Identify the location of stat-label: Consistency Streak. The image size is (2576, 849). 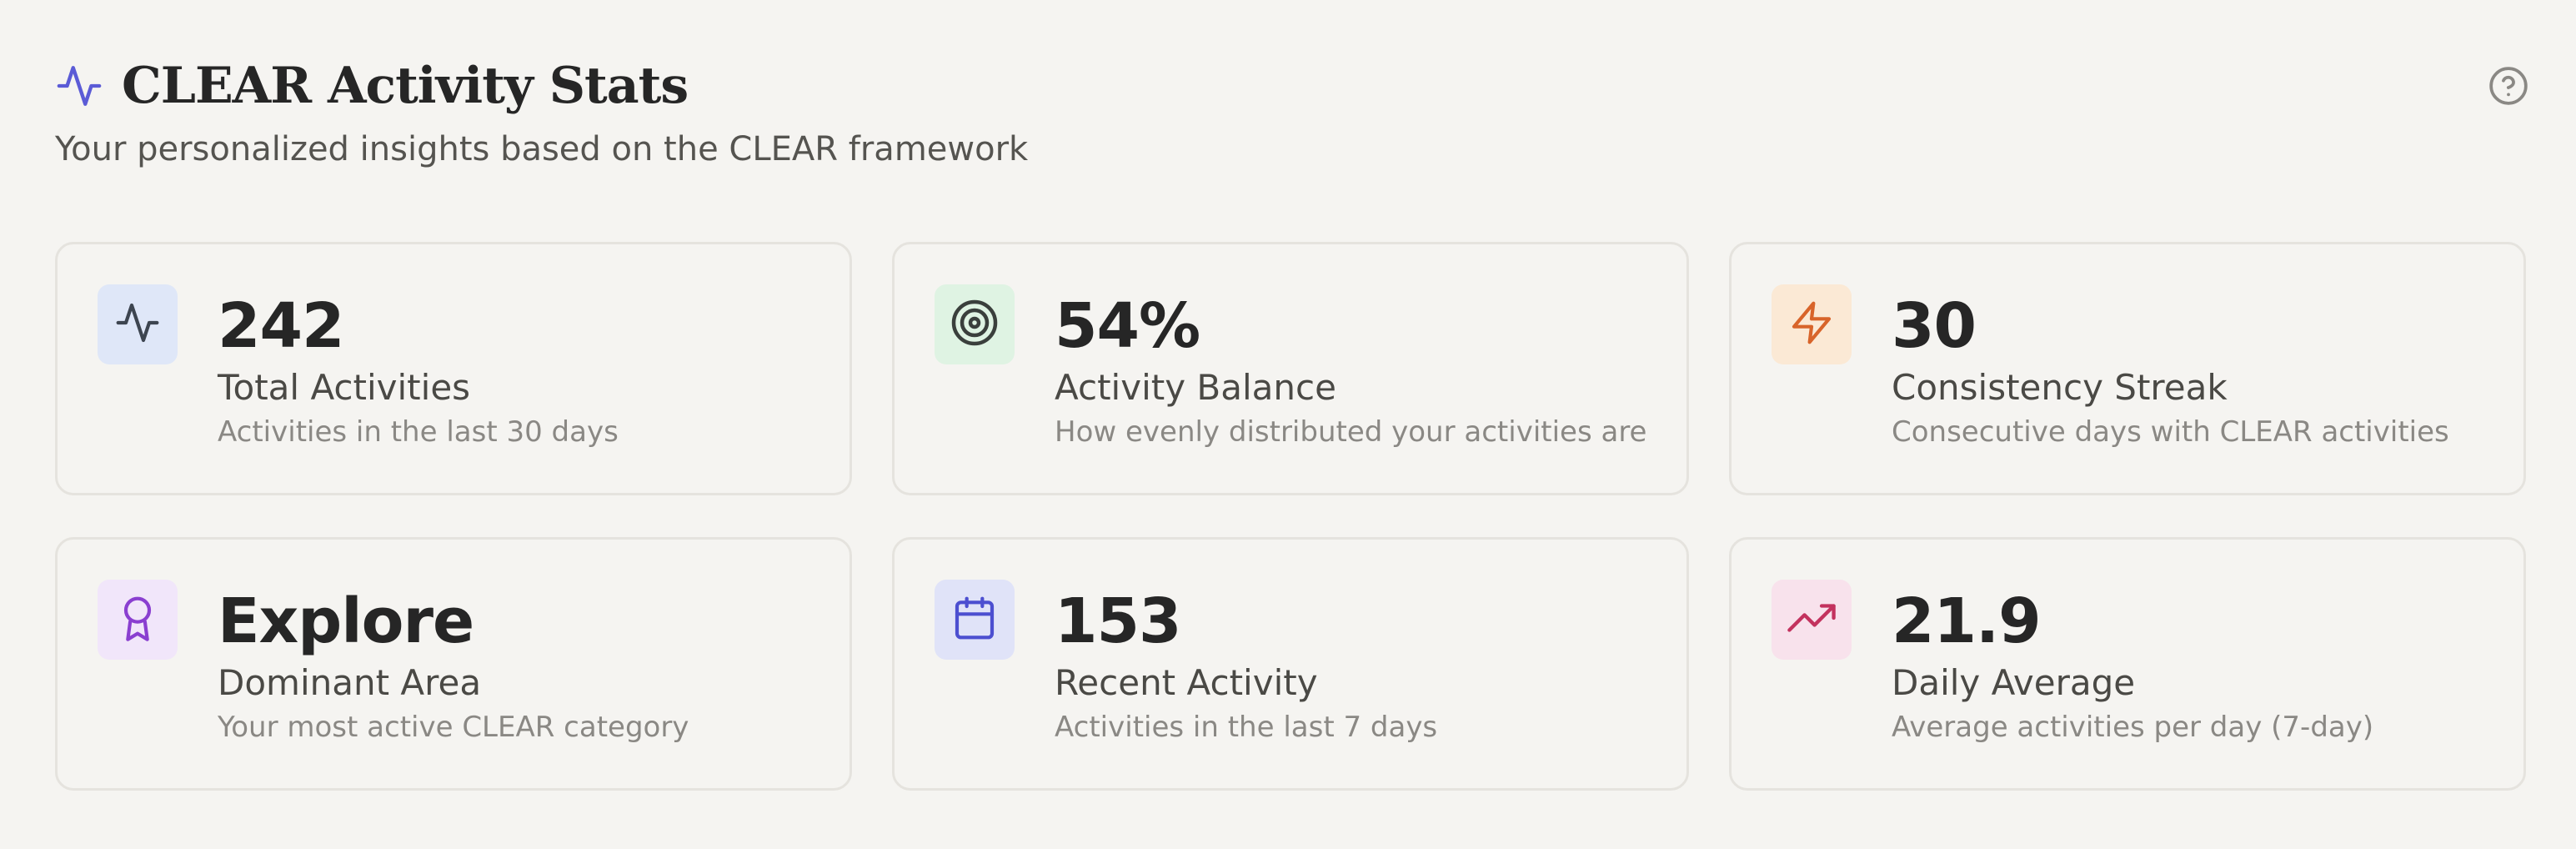
(2060, 388).